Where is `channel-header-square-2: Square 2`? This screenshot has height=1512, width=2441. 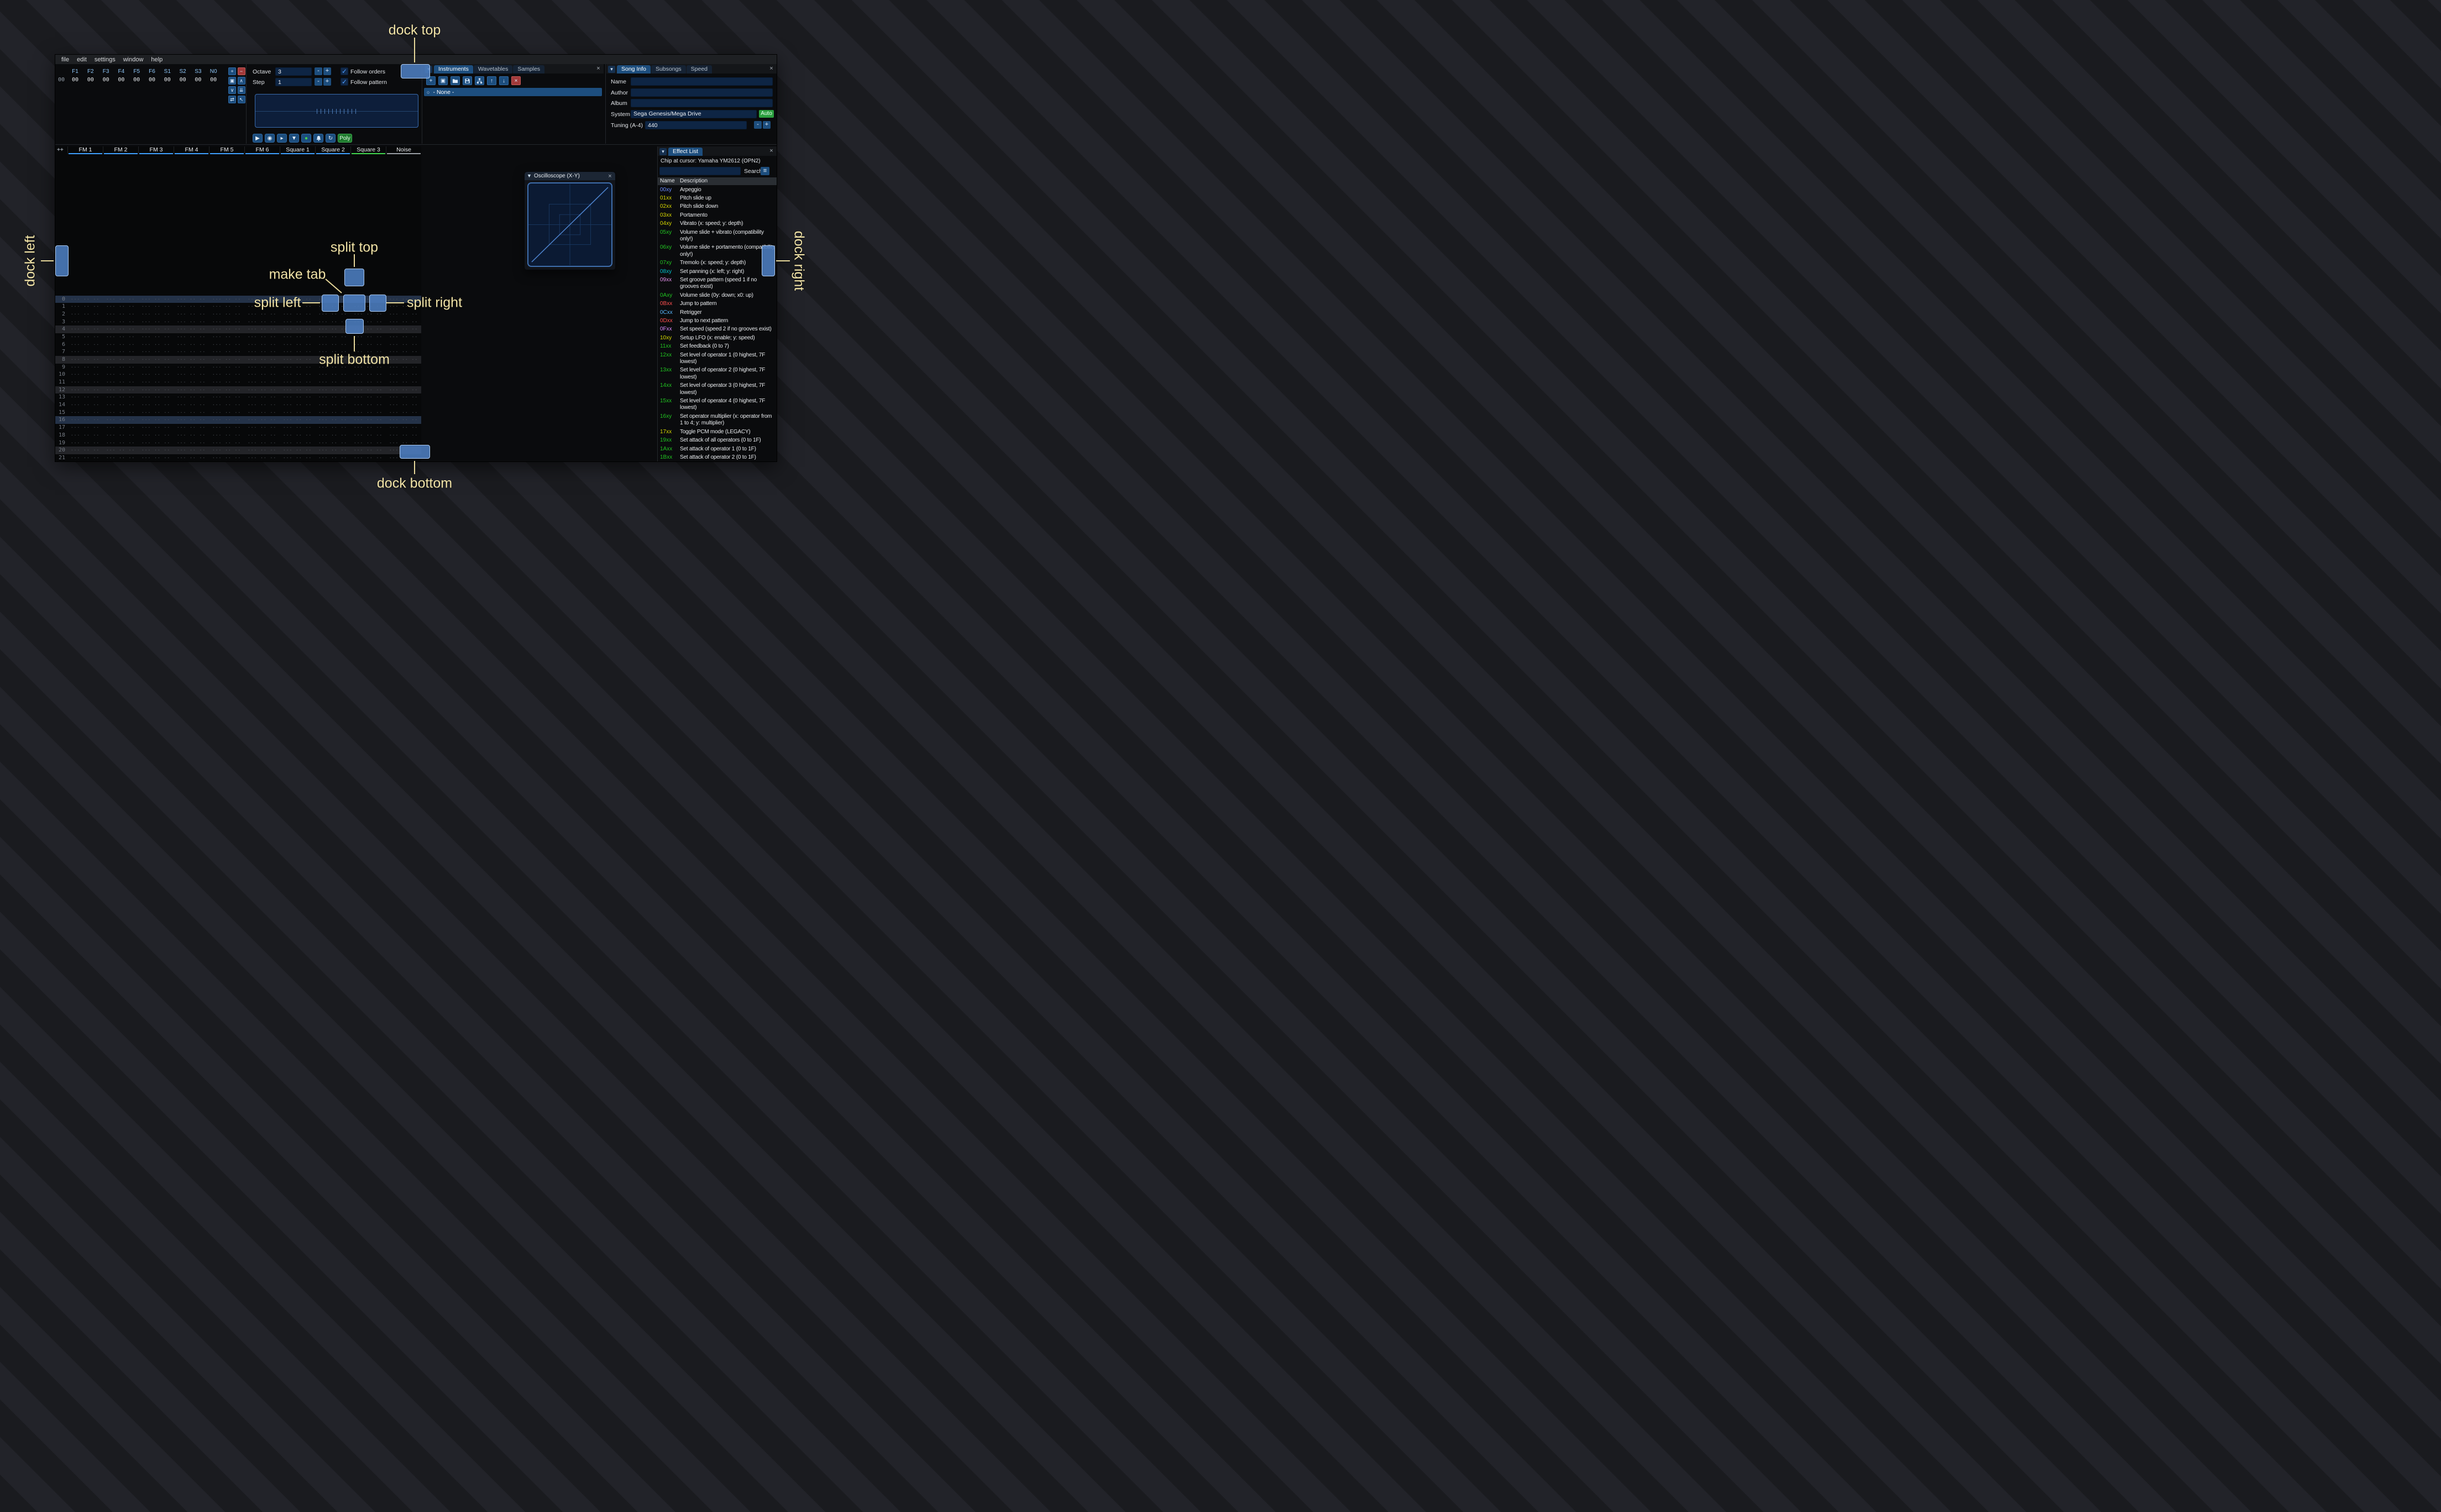 channel-header-square-2: Square 2 is located at coordinates (332, 150).